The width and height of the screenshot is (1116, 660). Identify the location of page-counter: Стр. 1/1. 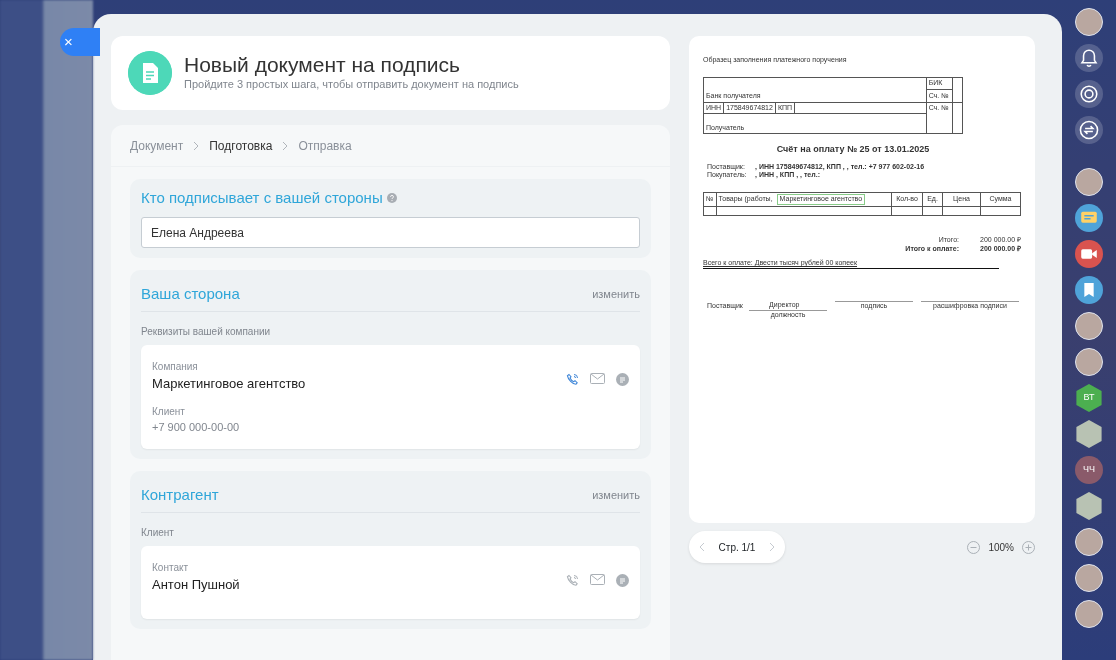
(737, 547).